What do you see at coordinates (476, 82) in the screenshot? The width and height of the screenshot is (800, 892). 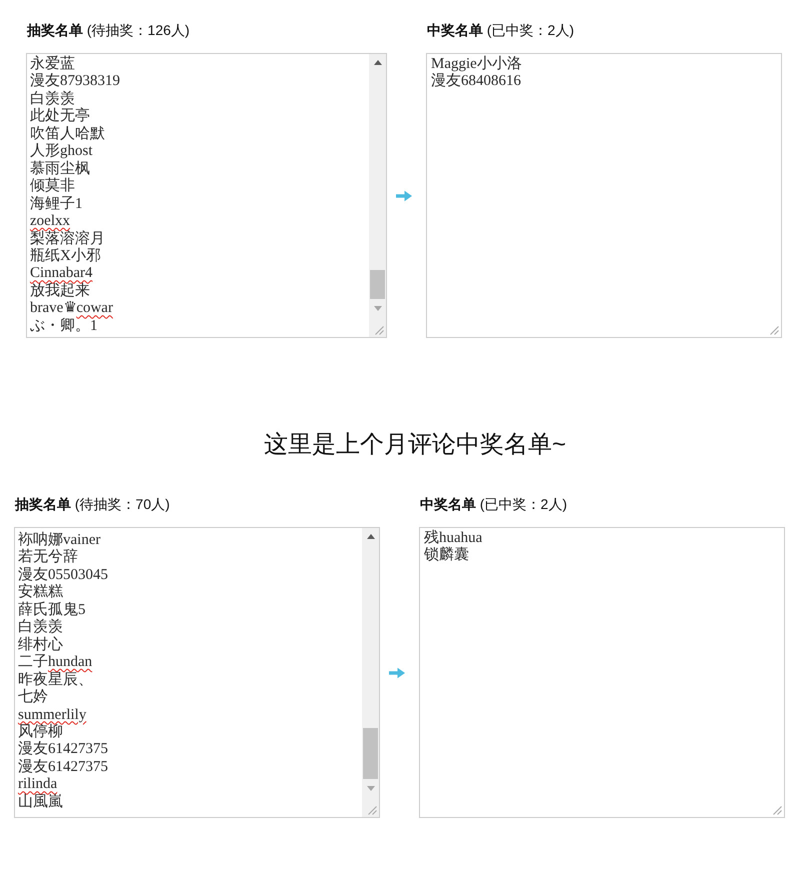 I see `list-entry: 漫友68408616` at bounding box center [476, 82].